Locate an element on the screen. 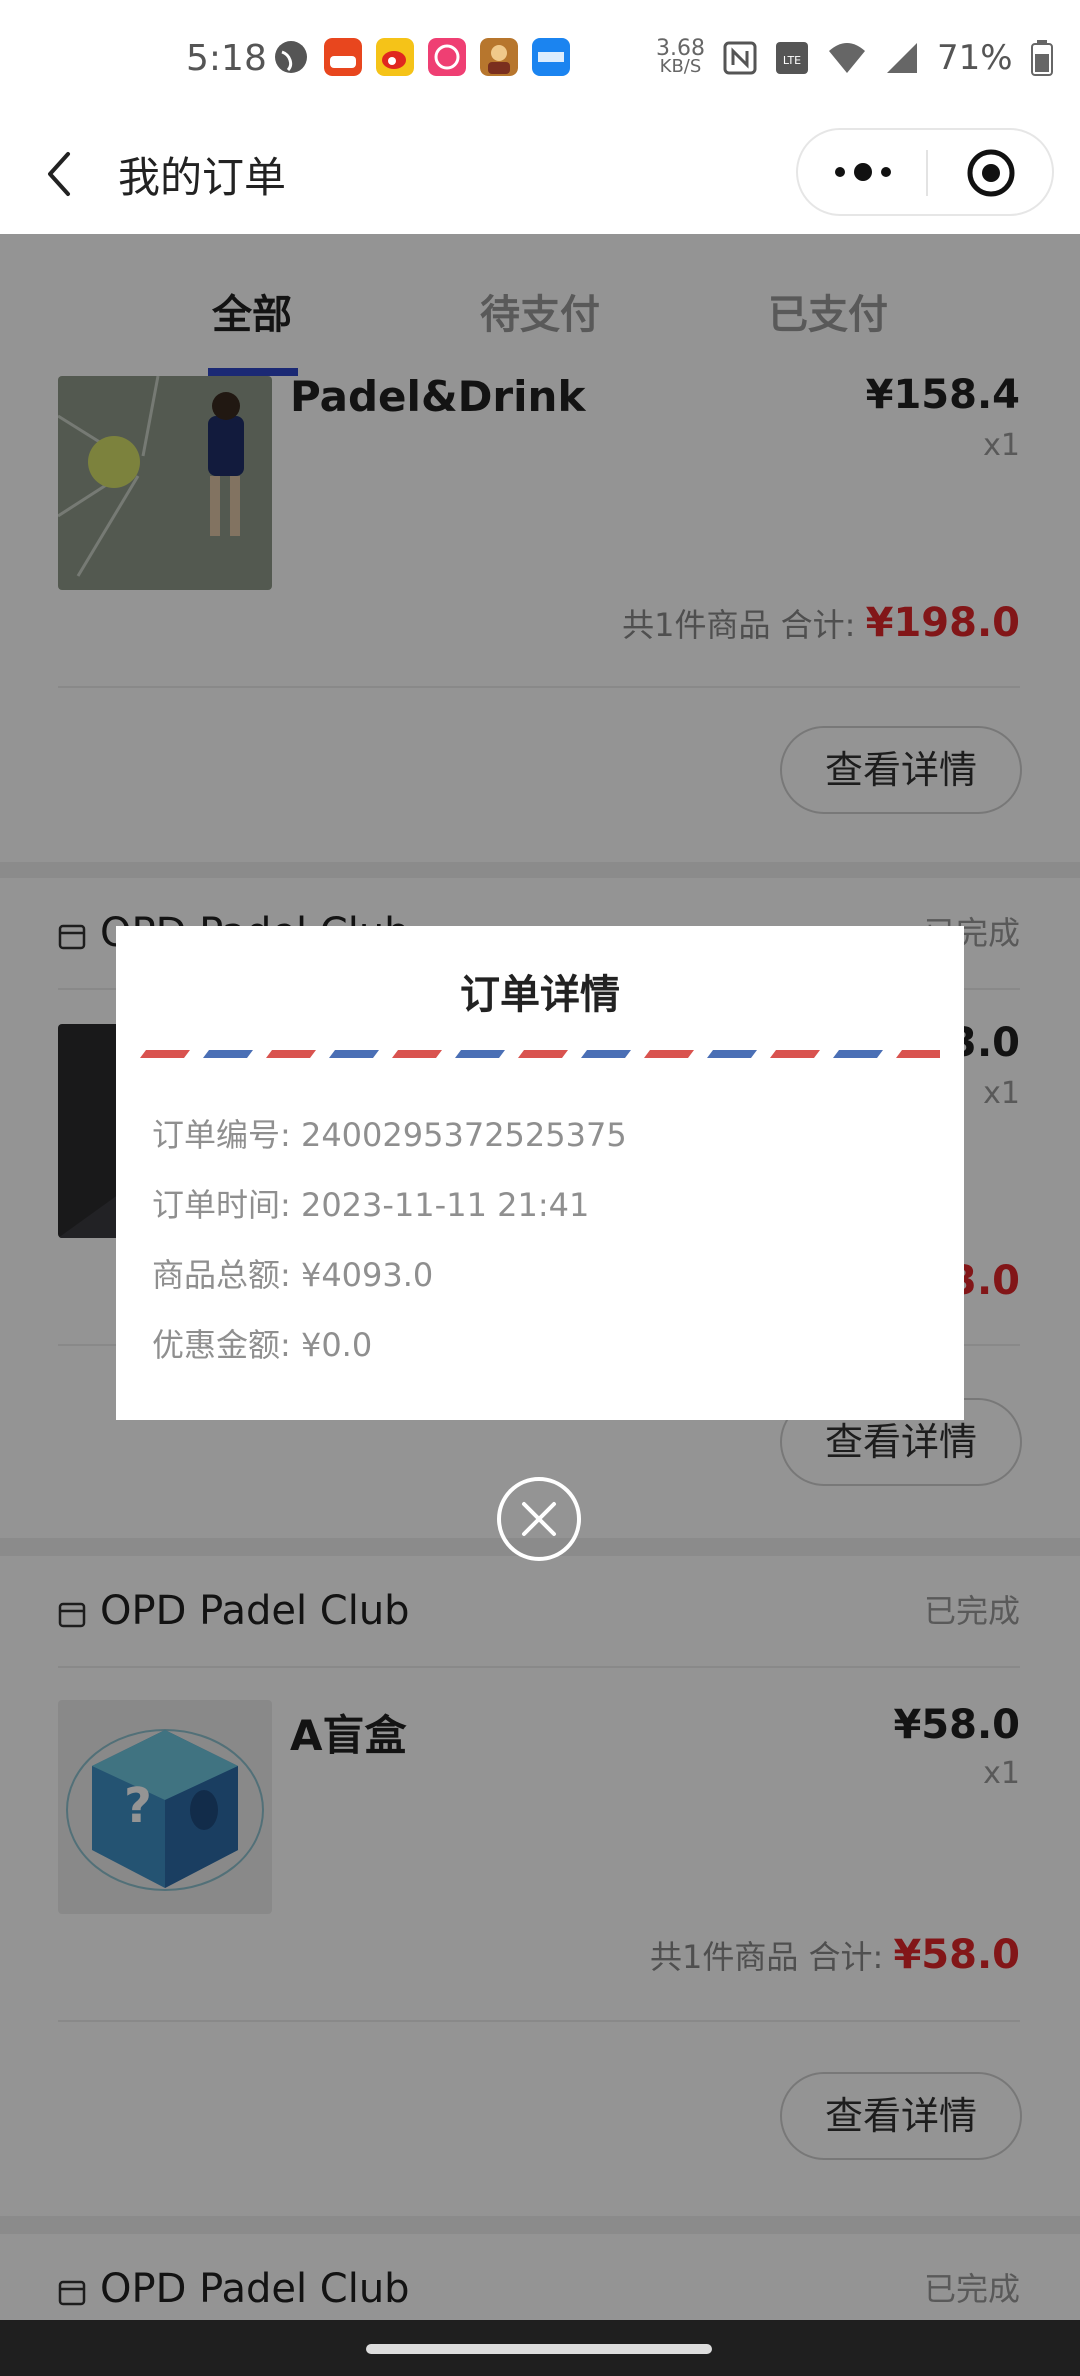 This screenshot has height=2376, width=1080. close-modal-icon is located at coordinates (539, 1519).